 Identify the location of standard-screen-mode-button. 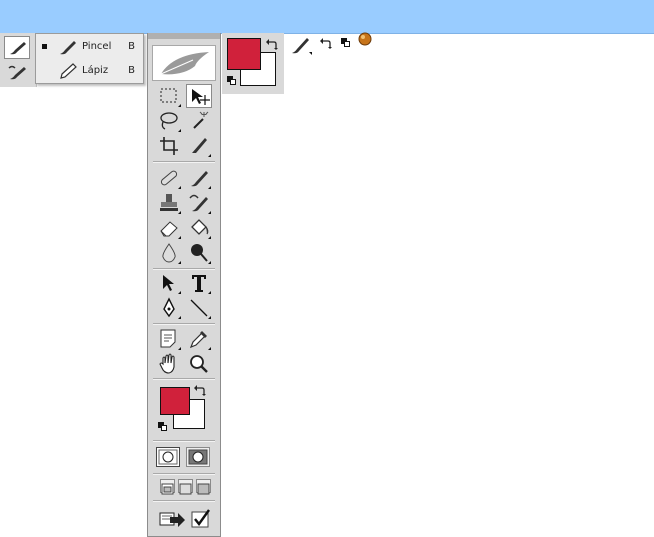
(167, 487).